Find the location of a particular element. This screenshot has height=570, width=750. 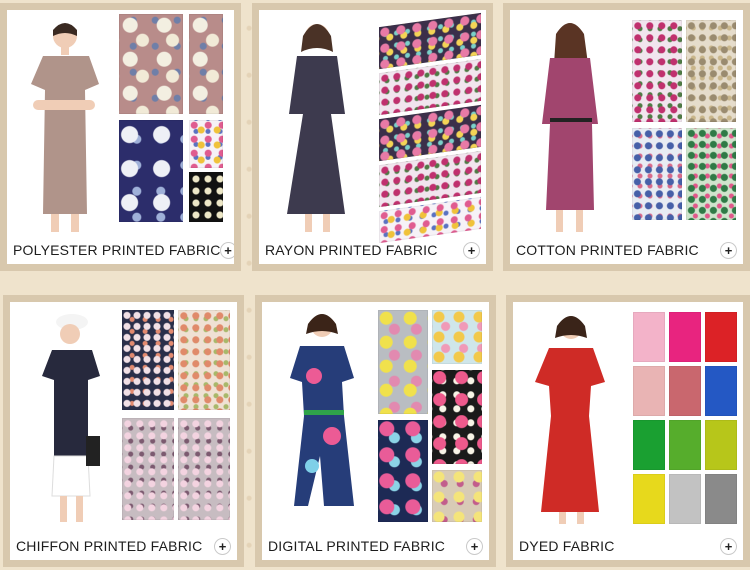

card-caption: POLYESTER PRINTED FABRIC + is located at coordinates (120, 250).